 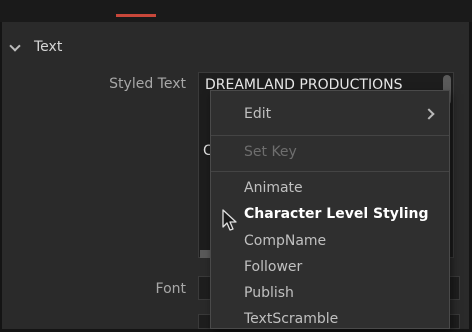 I want to click on menu-item-character-level-styling: Character Level Styling, so click(x=330, y=214).